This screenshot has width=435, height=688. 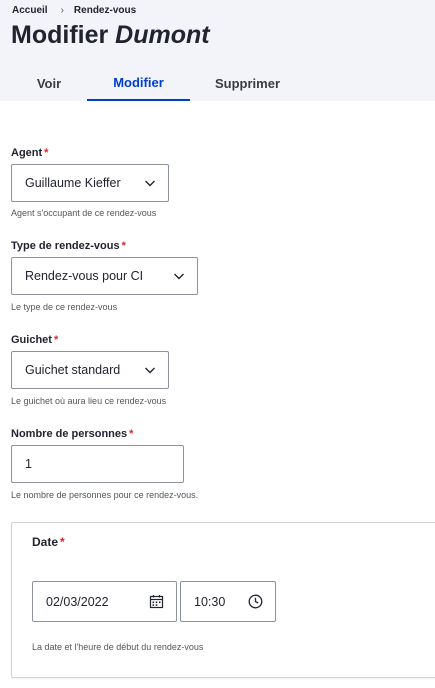 I want to click on time-input-value: 10:30, so click(x=210, y=601).